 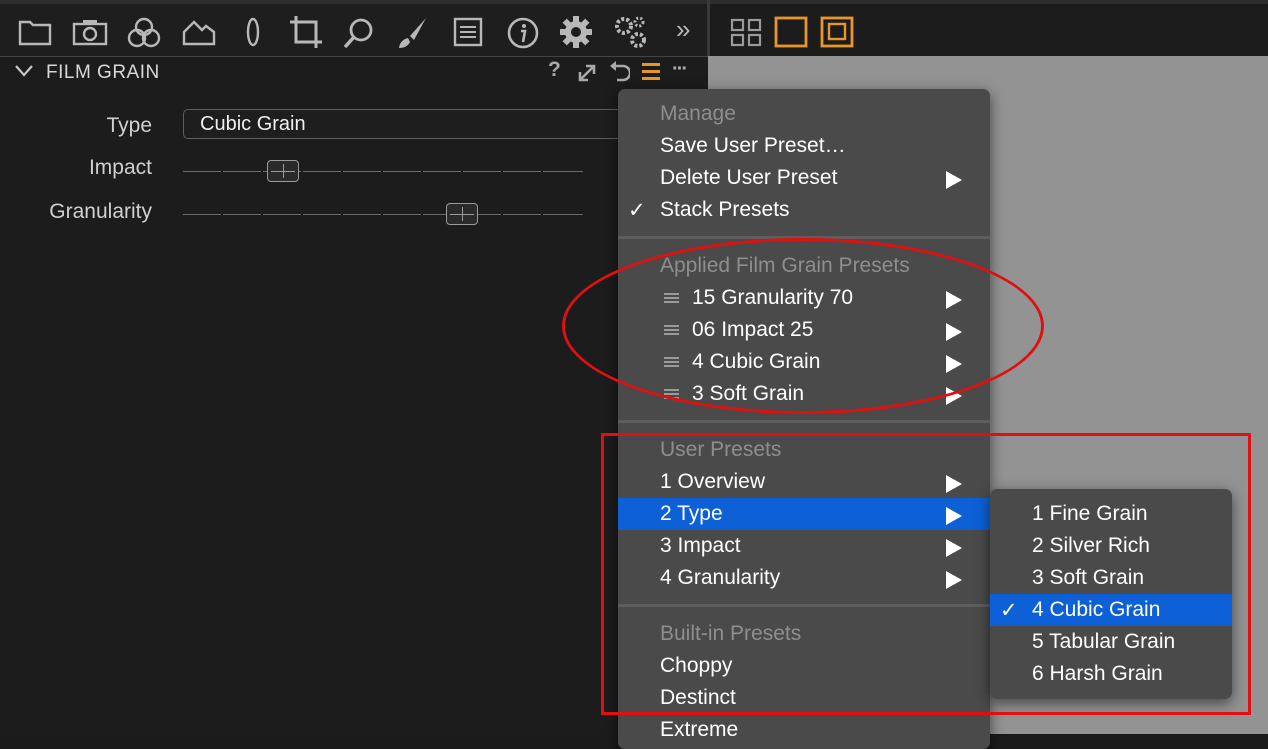 What do you see at coordinates (199, 32) in the screenshot?
I see `exposure-icon` at bounding box center [199, 32].